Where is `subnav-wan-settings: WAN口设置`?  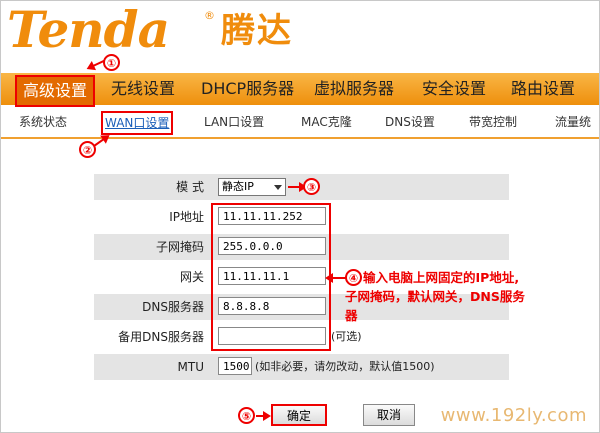
subnav-wan-settings: WAN口设置 is located at coordinates (137, 123).